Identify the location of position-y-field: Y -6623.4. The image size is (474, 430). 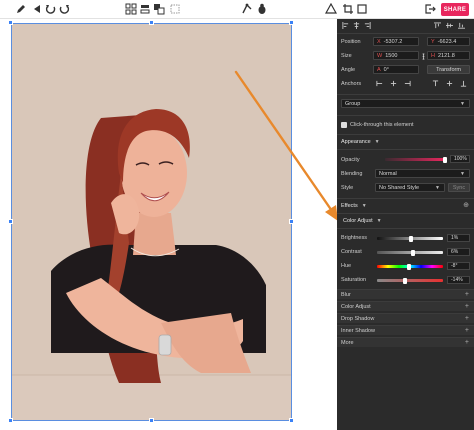
(448, 41).